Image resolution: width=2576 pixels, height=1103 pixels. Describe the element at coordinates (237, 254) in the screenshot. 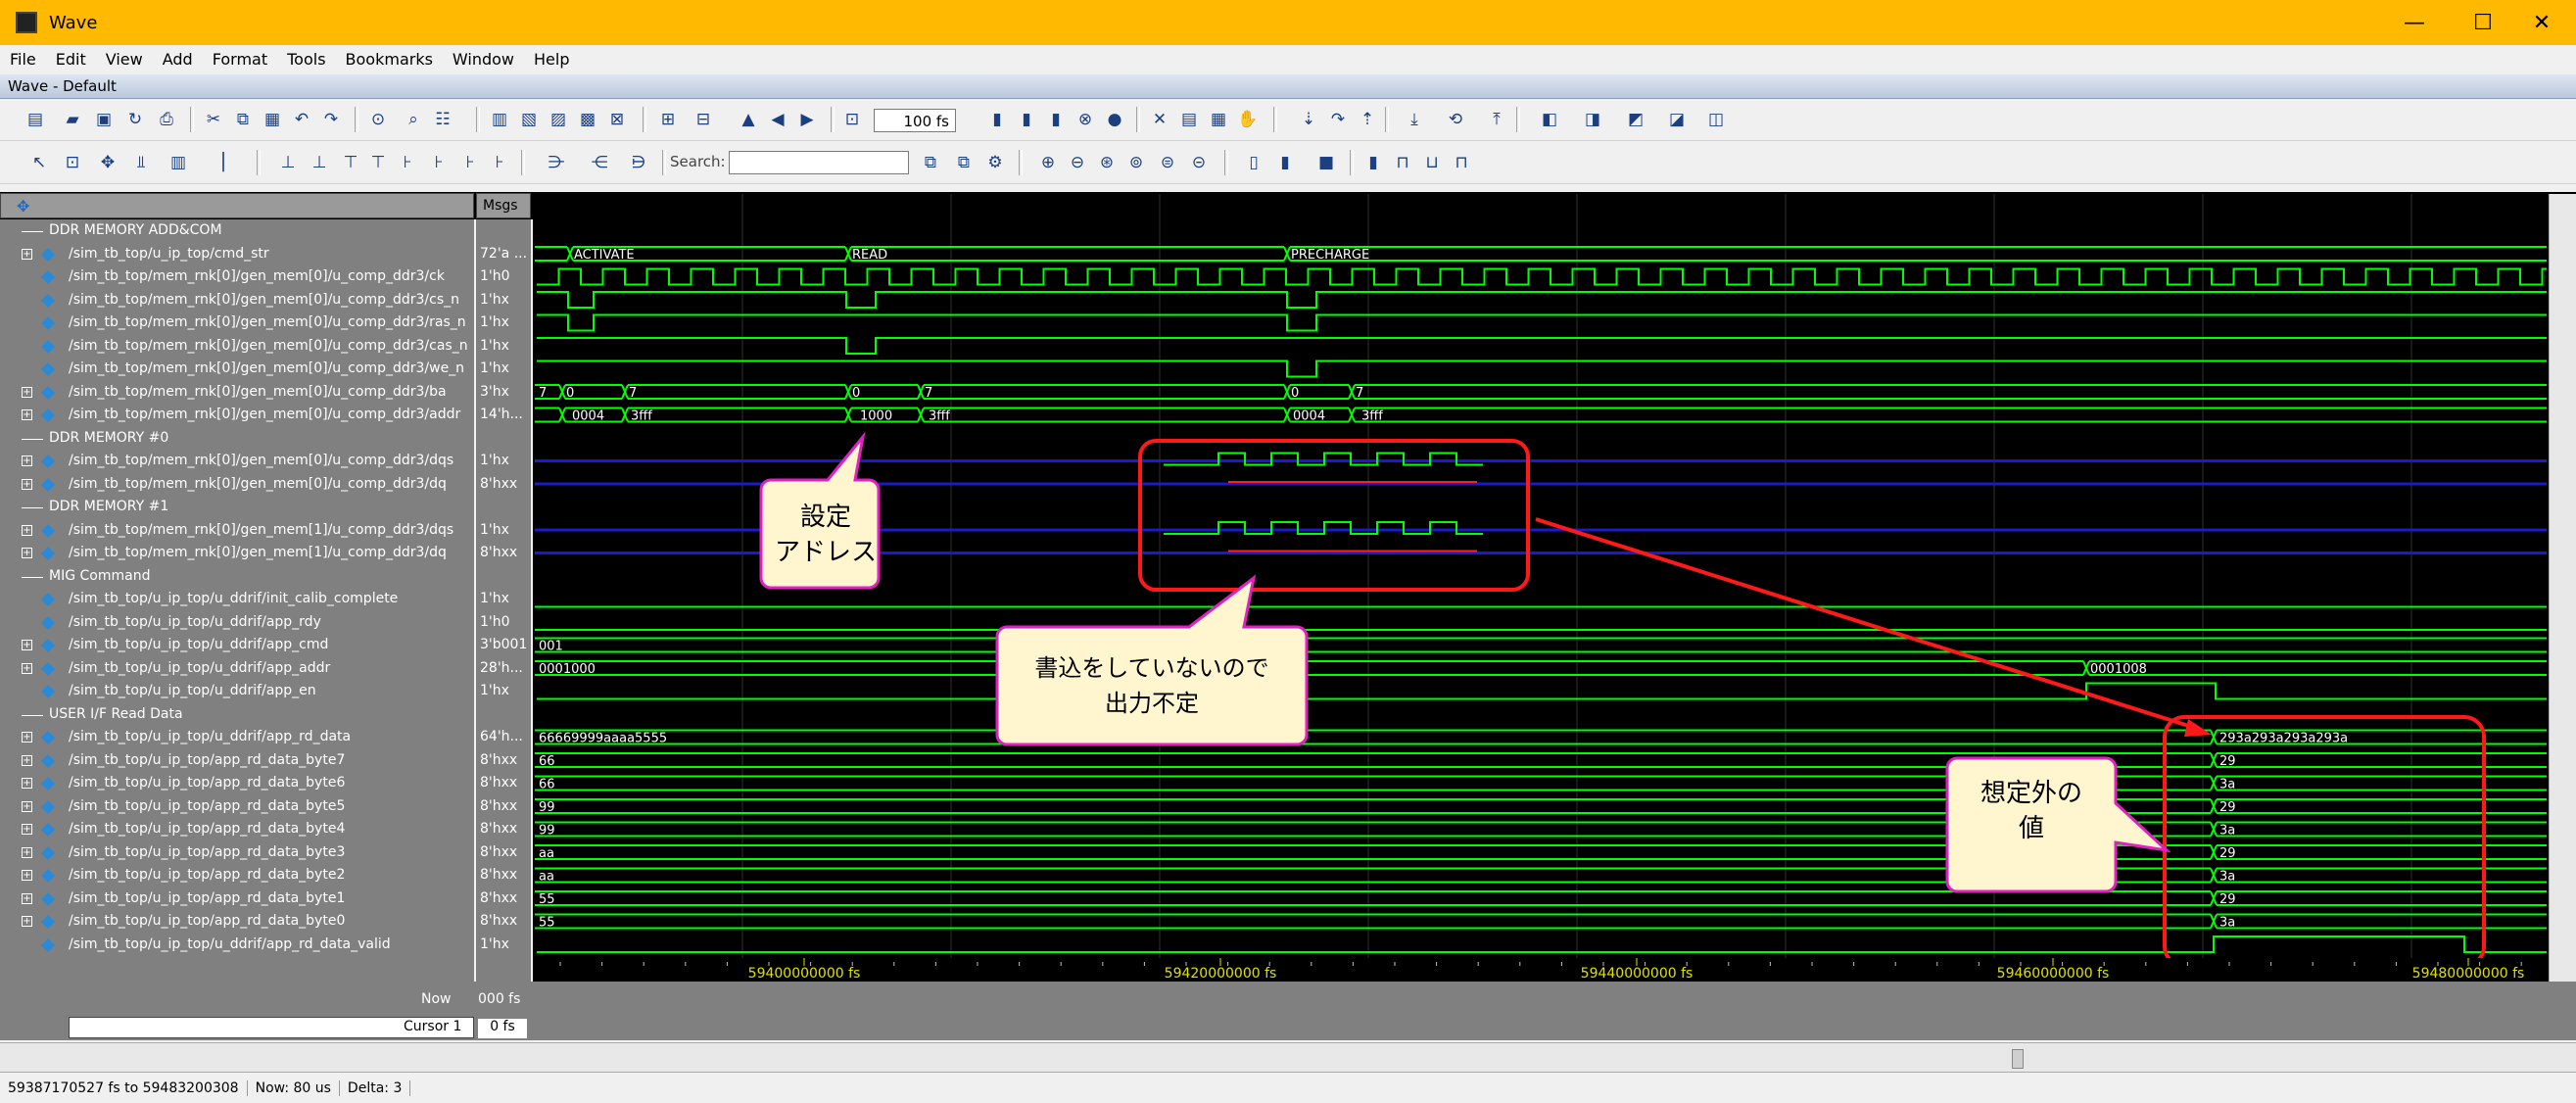

I see `signal-row: + /sim_tb_top/u_ip_top/cmd_str` at that location.